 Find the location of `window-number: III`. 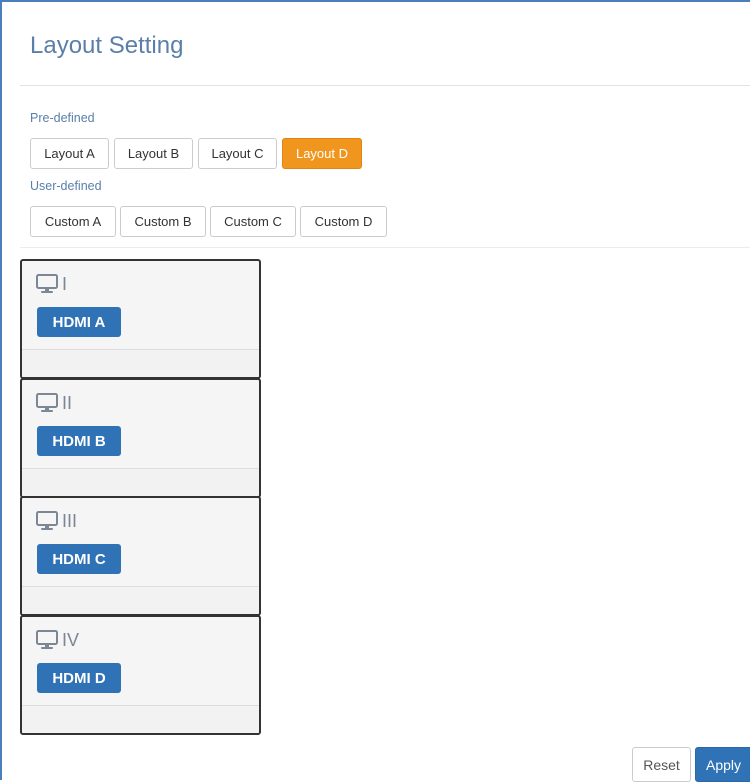

window-number: III is located at coordinates (70, 521).